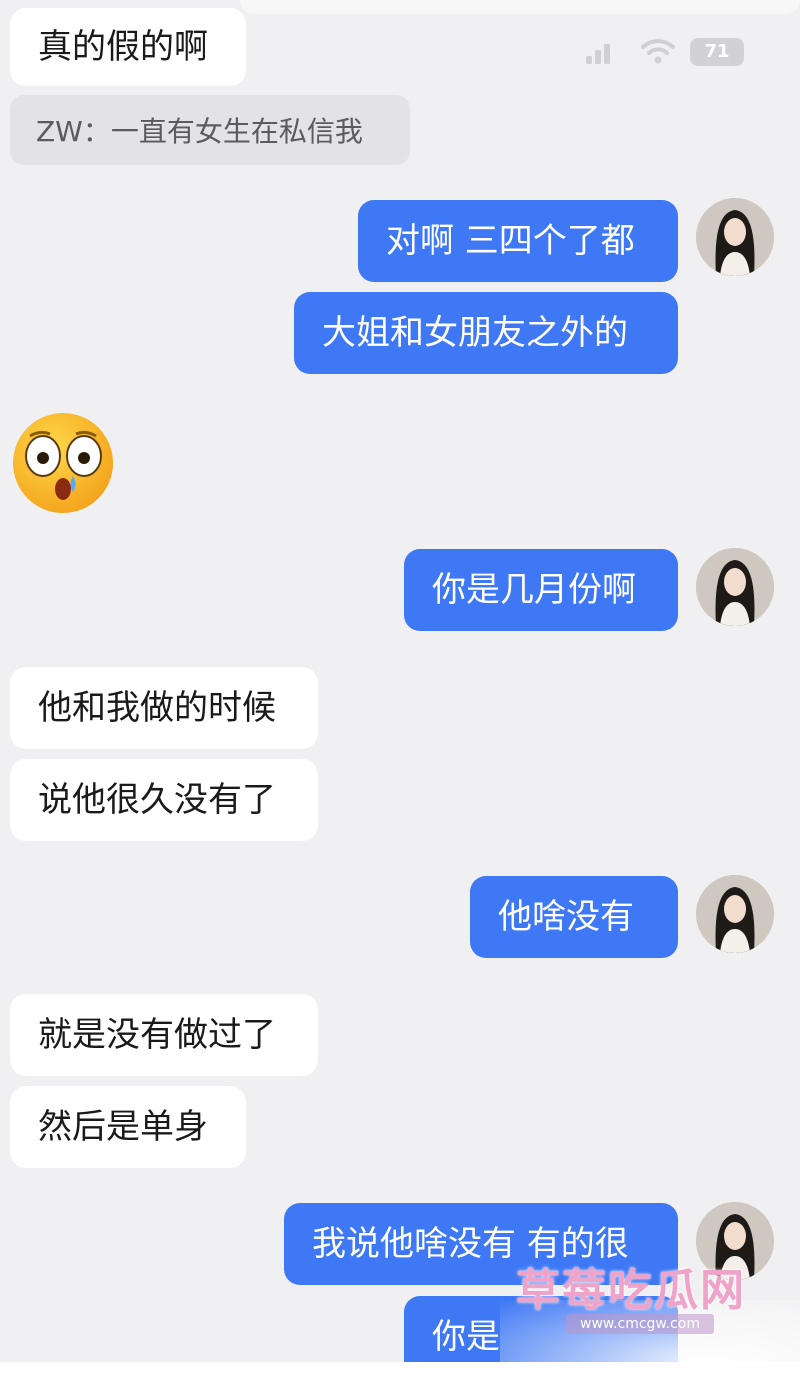  What do you see at coordinates (640, 1324) in the screenshot?
I see `watermark-url: www.cmcgw.com` at bounding box center [640, 1324].